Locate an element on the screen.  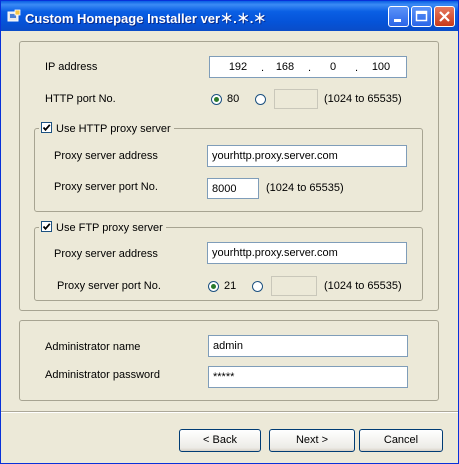
http-proxy-checkbox-label: Use HTTP proxy server is located at coordinates (113, 129).